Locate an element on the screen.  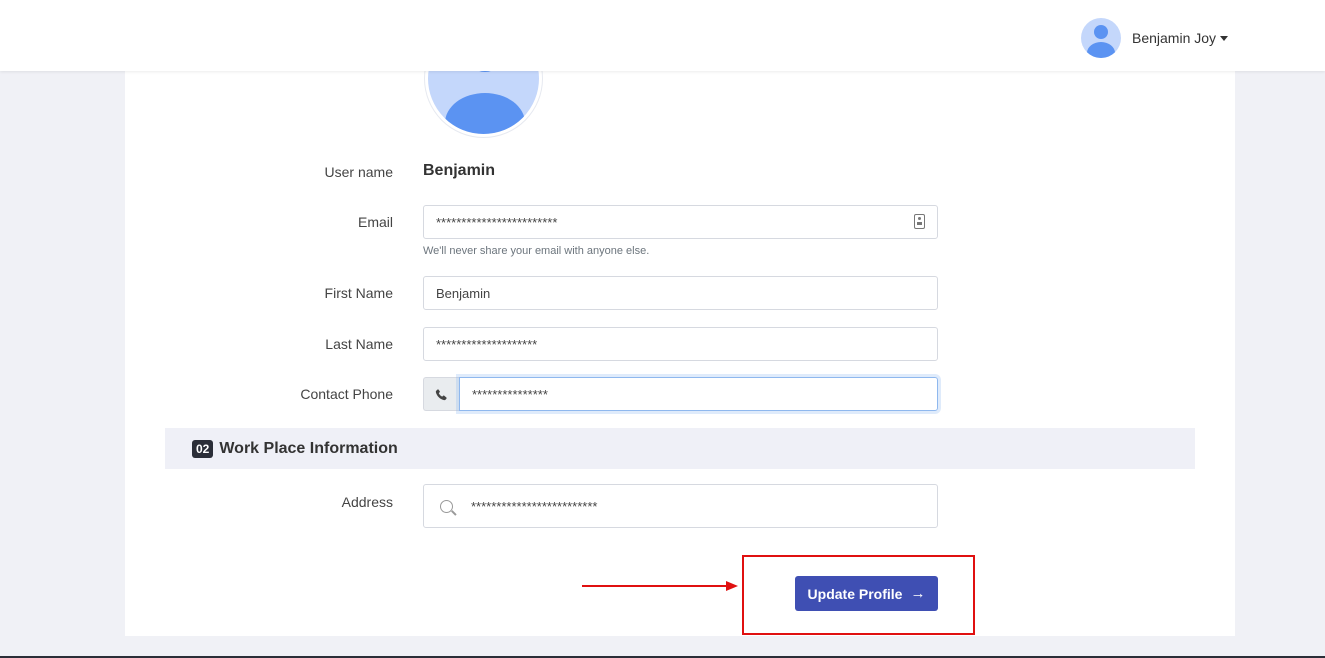
update-profile-label: Update Profile is located at coordinates (855, 593).